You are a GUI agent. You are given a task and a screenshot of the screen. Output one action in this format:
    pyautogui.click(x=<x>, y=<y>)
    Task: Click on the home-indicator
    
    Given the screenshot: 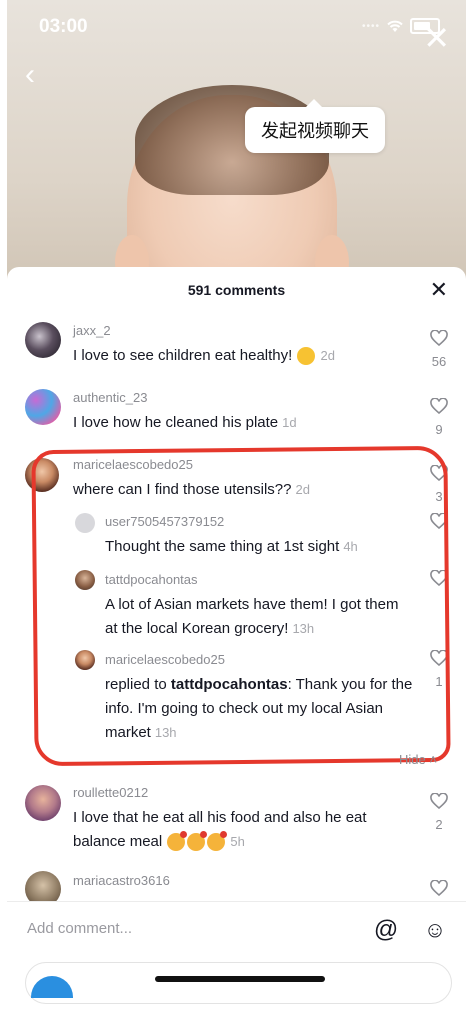 What is the action you would take?
    pyautogui.click(x=240, y=979)
    